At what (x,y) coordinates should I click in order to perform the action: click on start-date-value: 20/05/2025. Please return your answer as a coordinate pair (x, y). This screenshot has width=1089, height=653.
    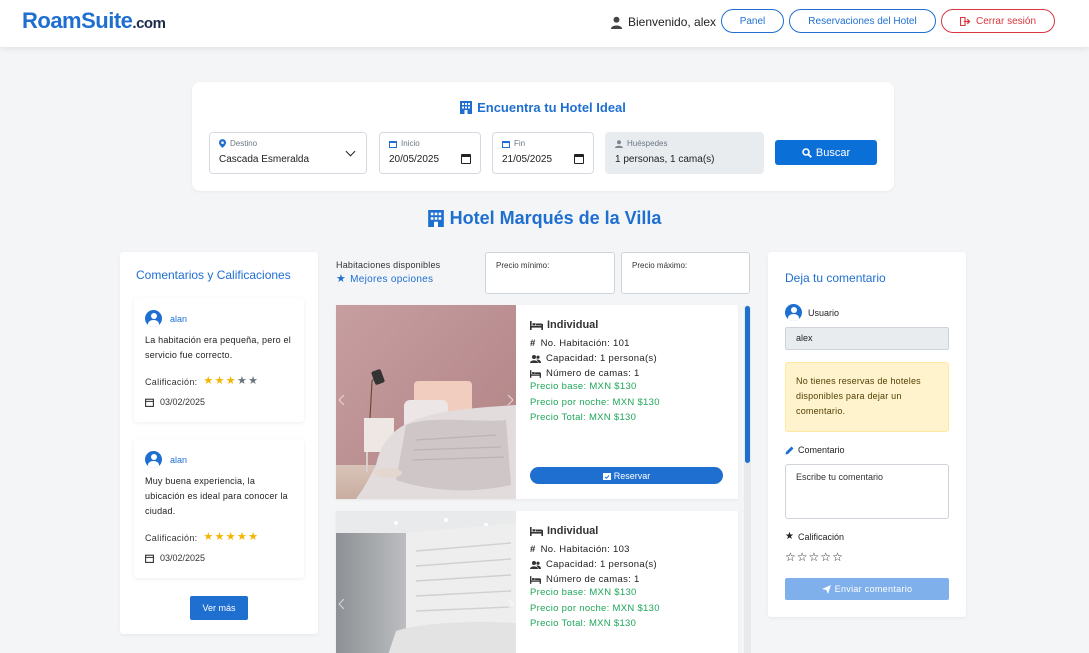
    Looking at the image, I should click on (414, 159).